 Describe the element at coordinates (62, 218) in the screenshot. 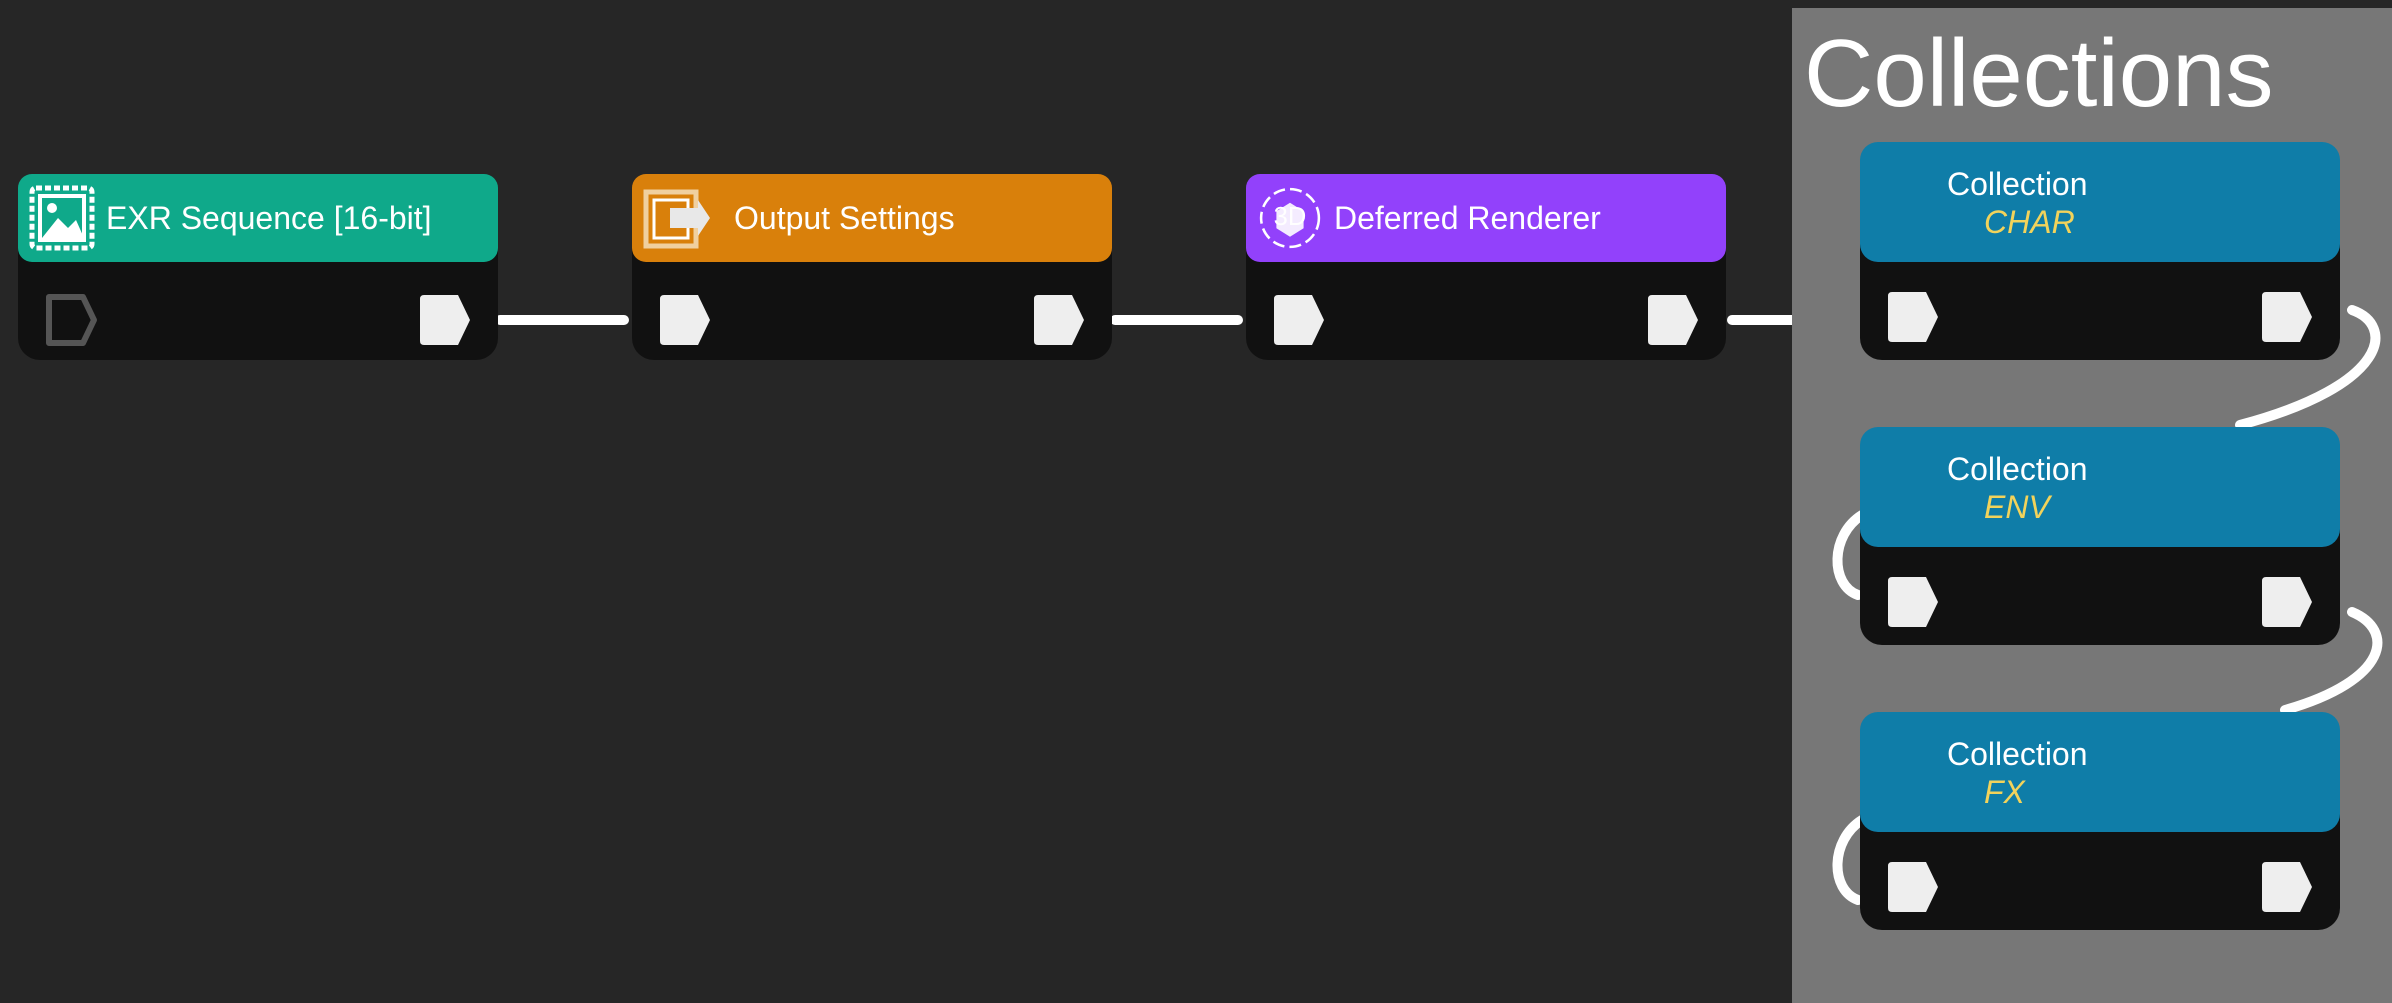

I see `image-icon` at that location.